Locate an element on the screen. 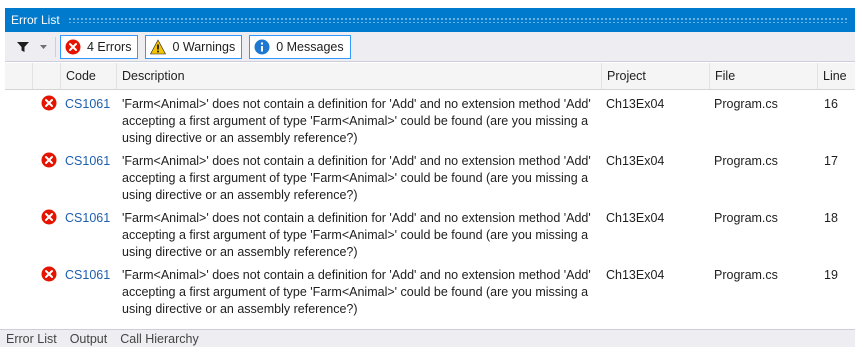  error-list-titlebar: Error List is located at coordinates (430, 20).